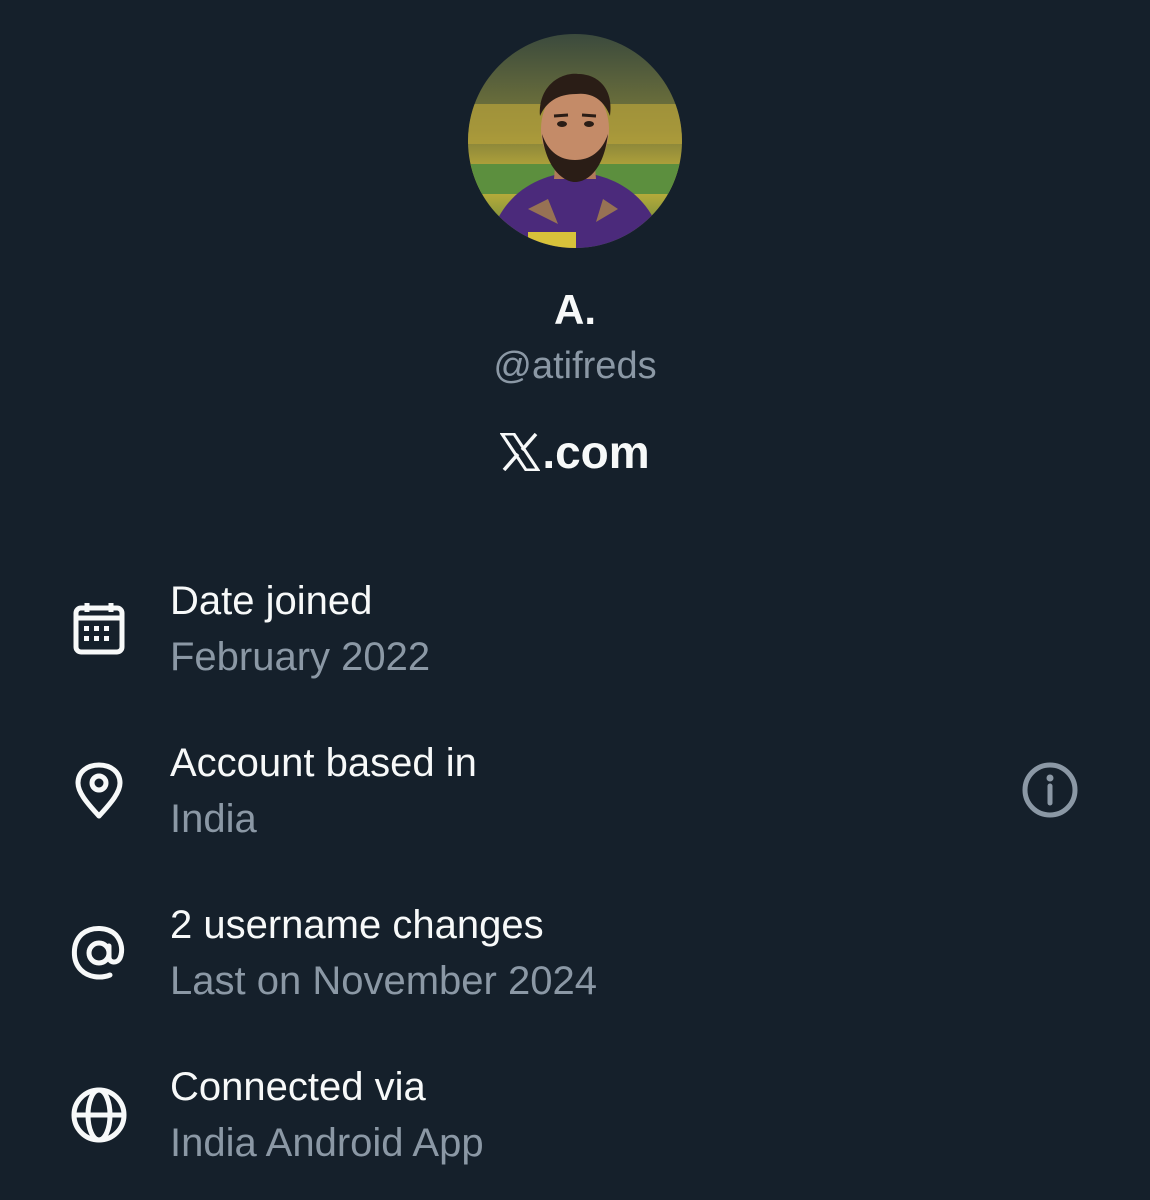 The height and width of the screenshot is (1200, 1150). What do you see at coordinates (99, 953) in the screenshot?
I see `at-sign-icon` at bounding box center [99, 953].